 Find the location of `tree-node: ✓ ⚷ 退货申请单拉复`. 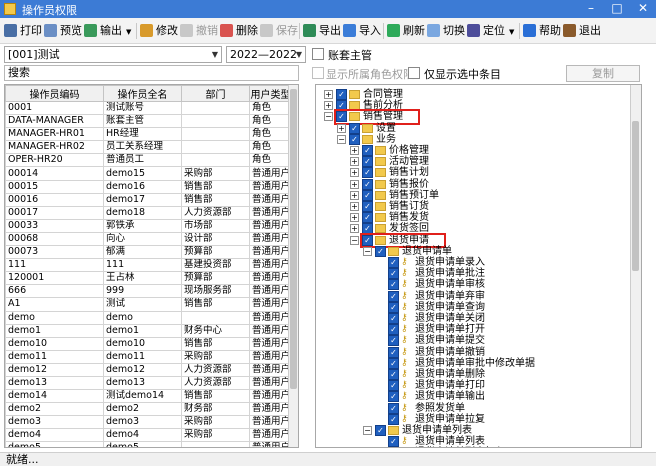

tree-node: ✓ ⚷ 退货申请单拉复 is located at coordinates (496, 419).